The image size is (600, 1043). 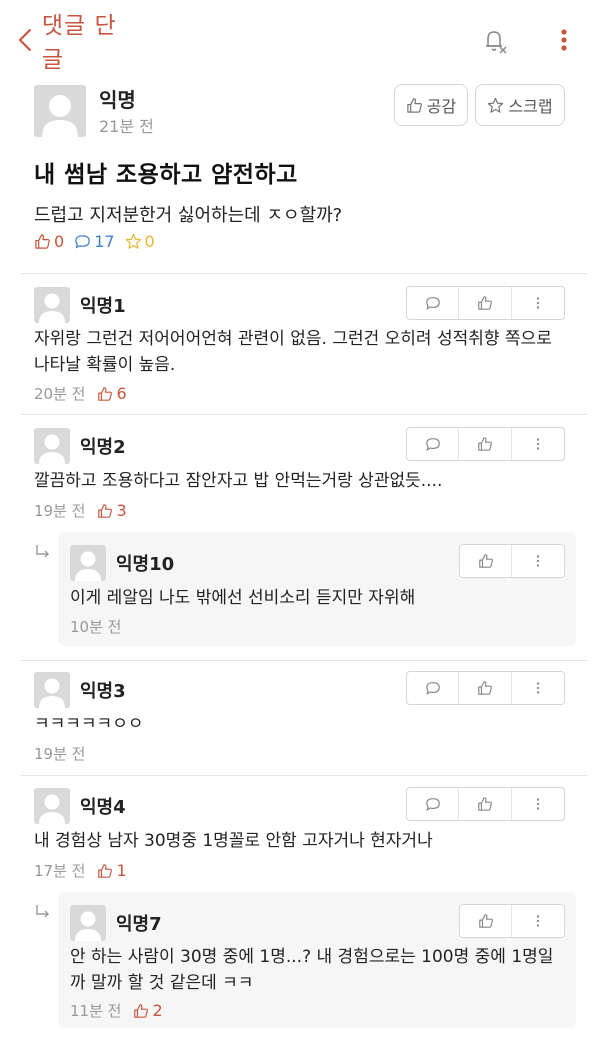 I want to click on reply-arrow-icon, so click(x=43, y=912).